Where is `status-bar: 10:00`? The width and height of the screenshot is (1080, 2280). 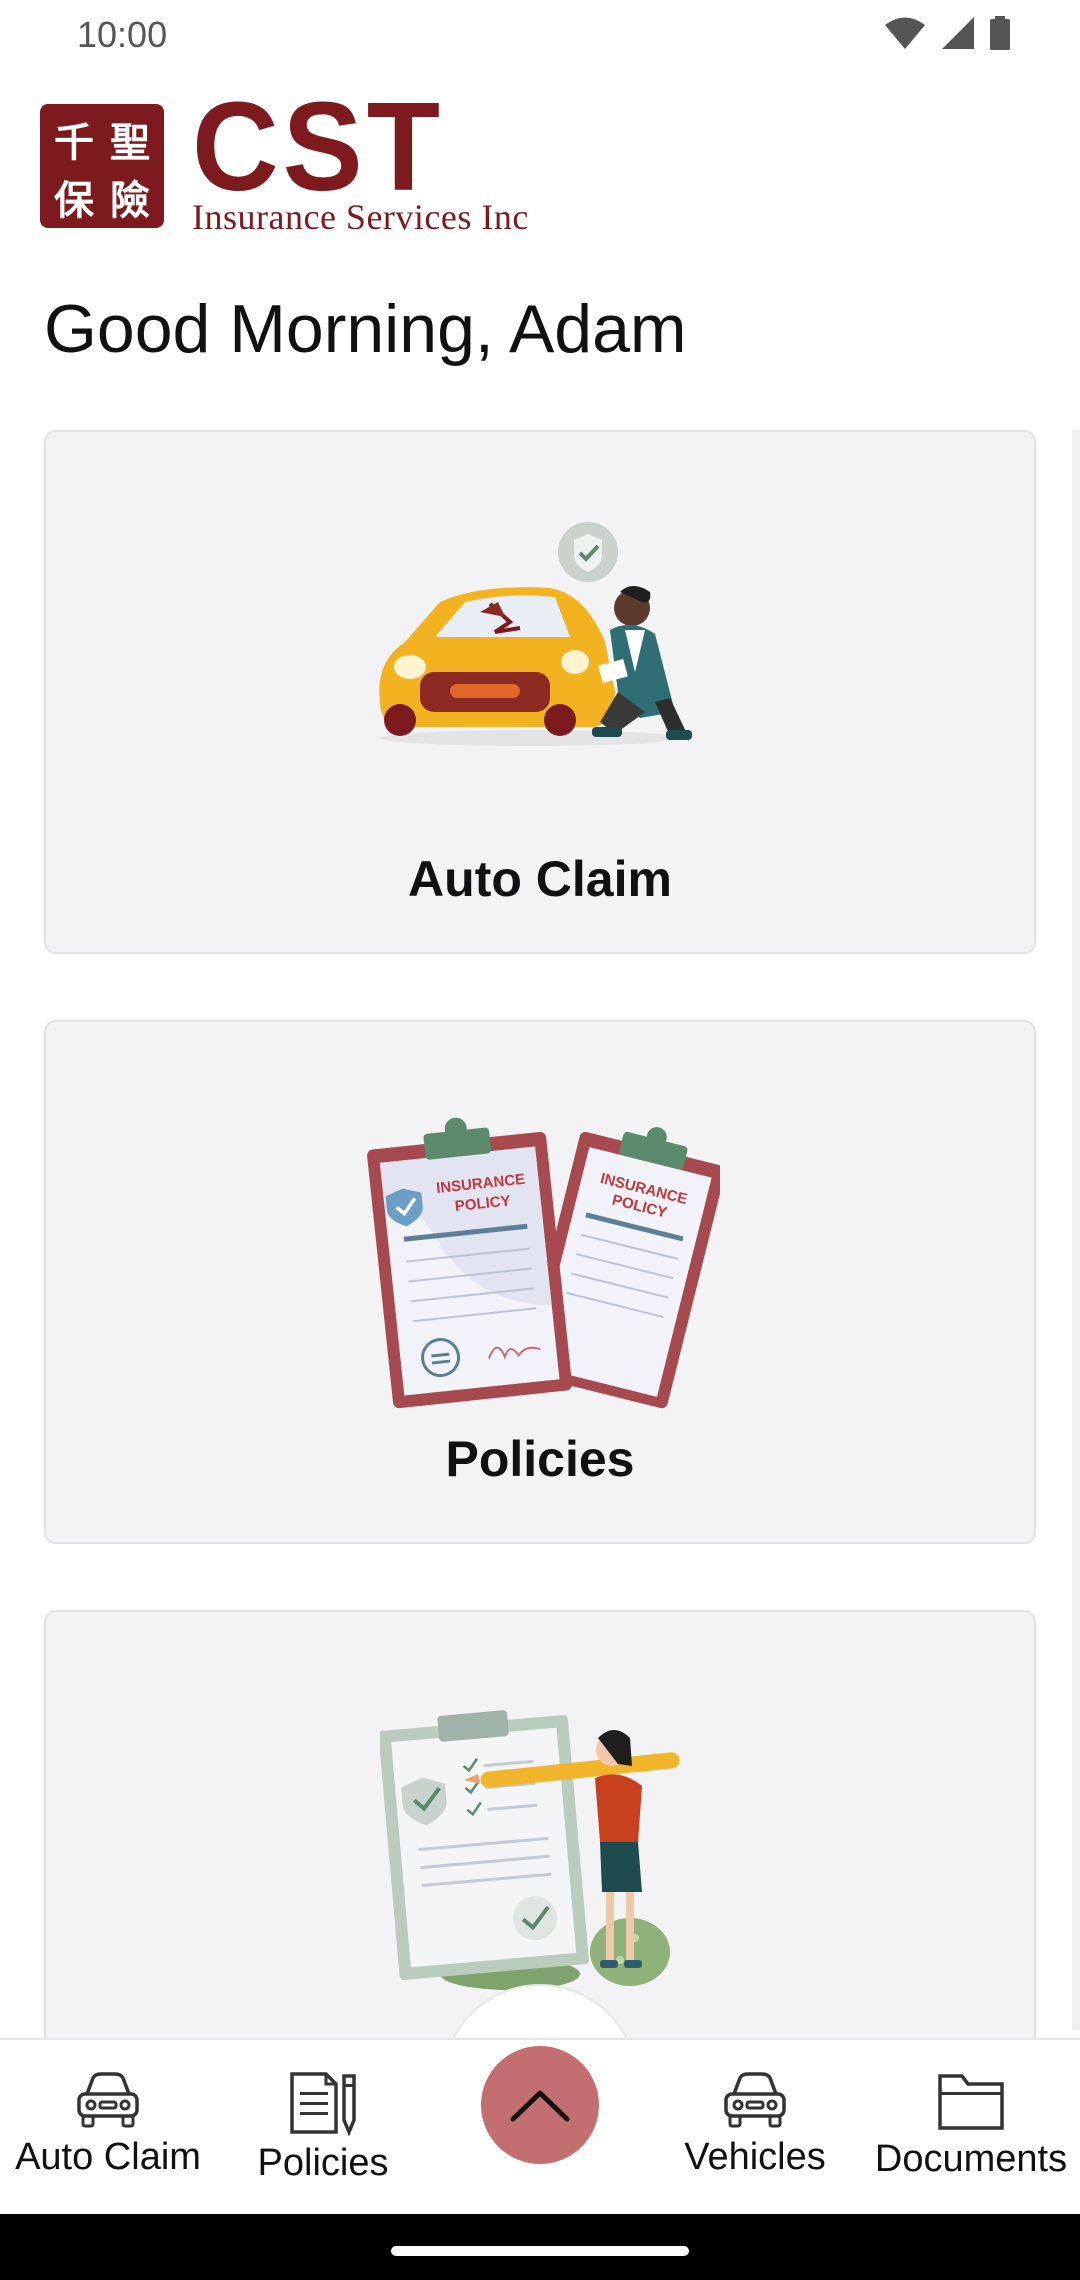
status-bar: 10:00 is located at coordinates (540, 35).